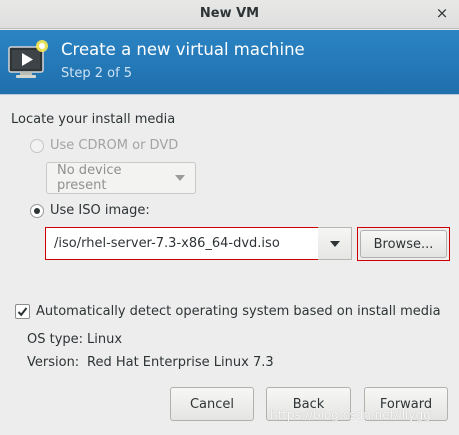 This screenshot has width=459, height=435. What do you see at coordinates (28, 59) in the screenshot?
I see `vm-monitor-icon` at bounding box center [28, 59].